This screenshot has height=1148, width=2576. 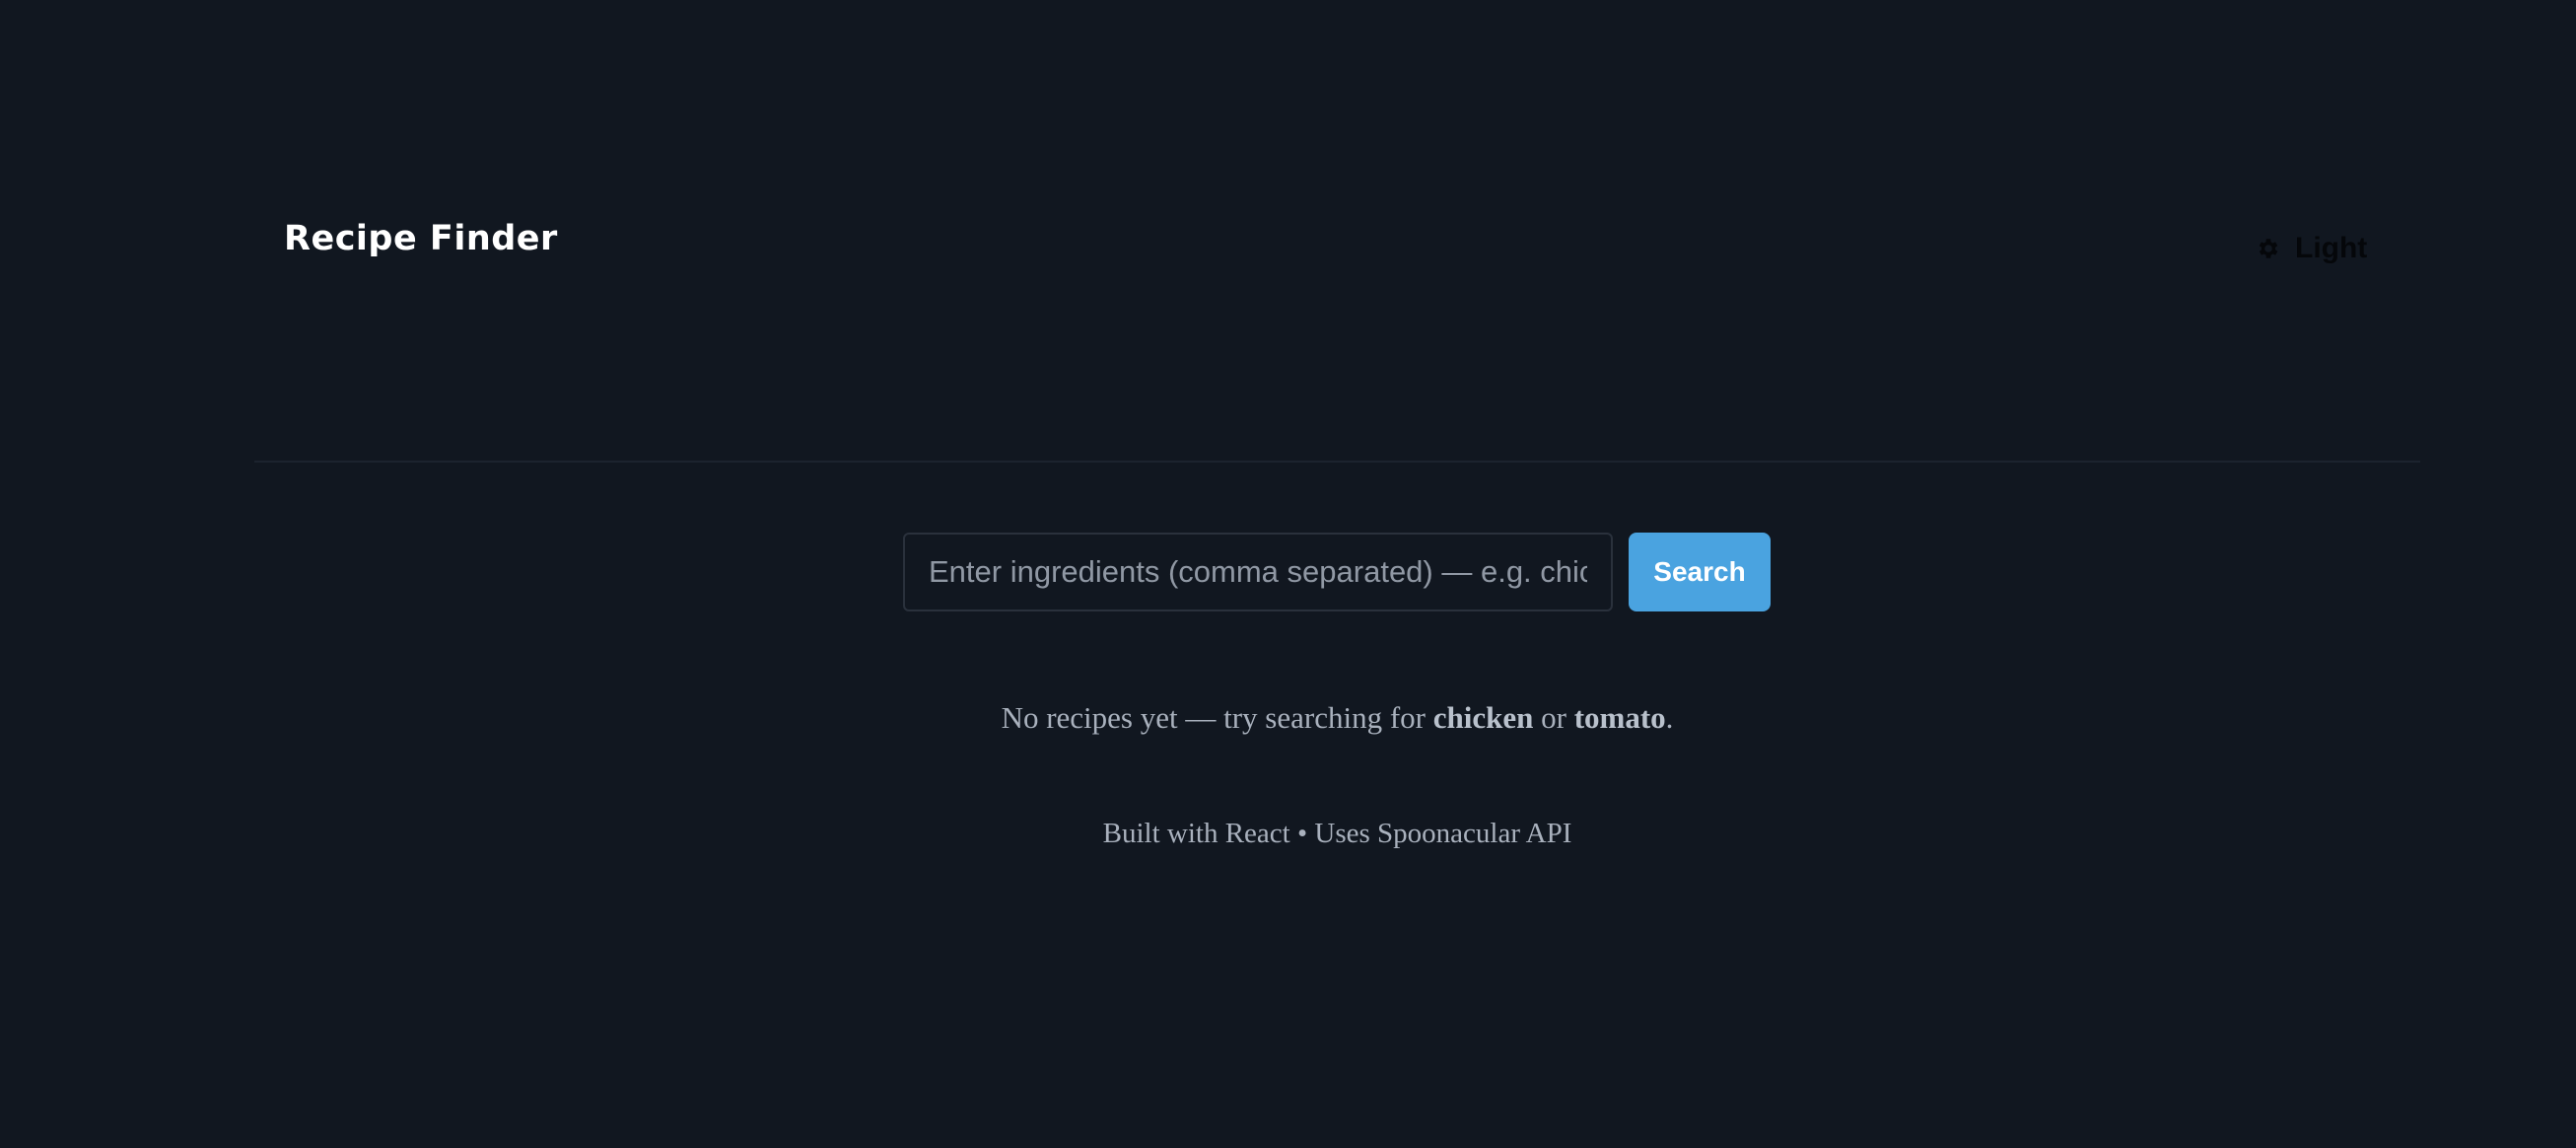 I want to click on empty-state-connector: or, so click(x=1553, y=718).